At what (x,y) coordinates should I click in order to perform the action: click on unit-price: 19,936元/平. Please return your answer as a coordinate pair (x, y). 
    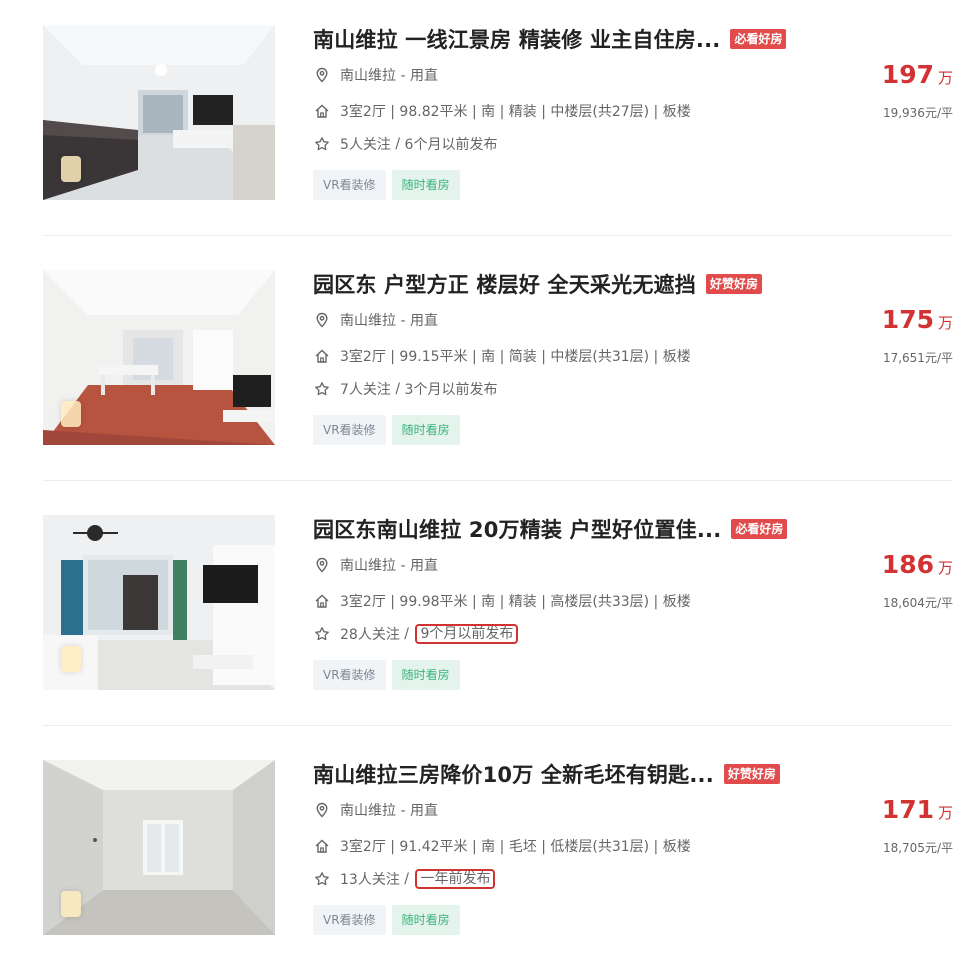
    Looking at the image, I should click on (917, 113).